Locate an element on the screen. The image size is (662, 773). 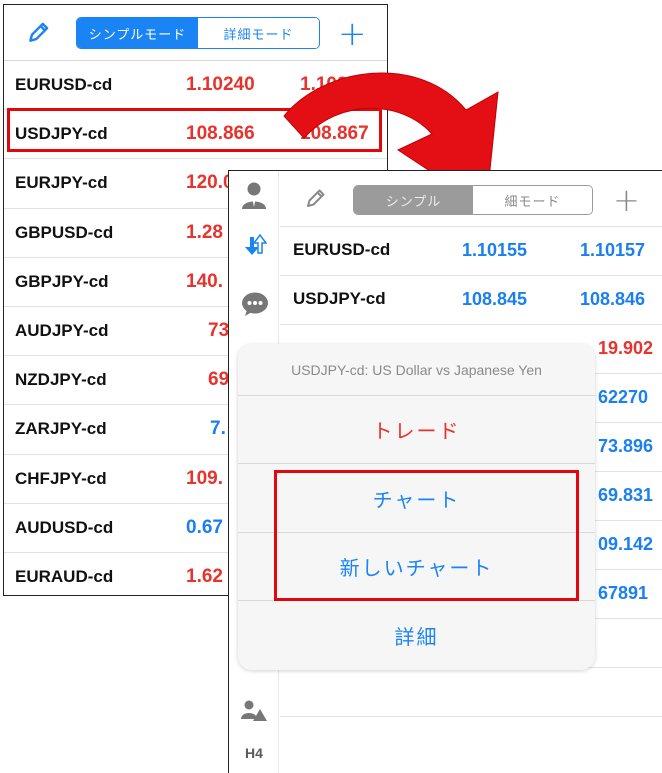
bid-price: 108.845 is located at coordinates (495, 299).